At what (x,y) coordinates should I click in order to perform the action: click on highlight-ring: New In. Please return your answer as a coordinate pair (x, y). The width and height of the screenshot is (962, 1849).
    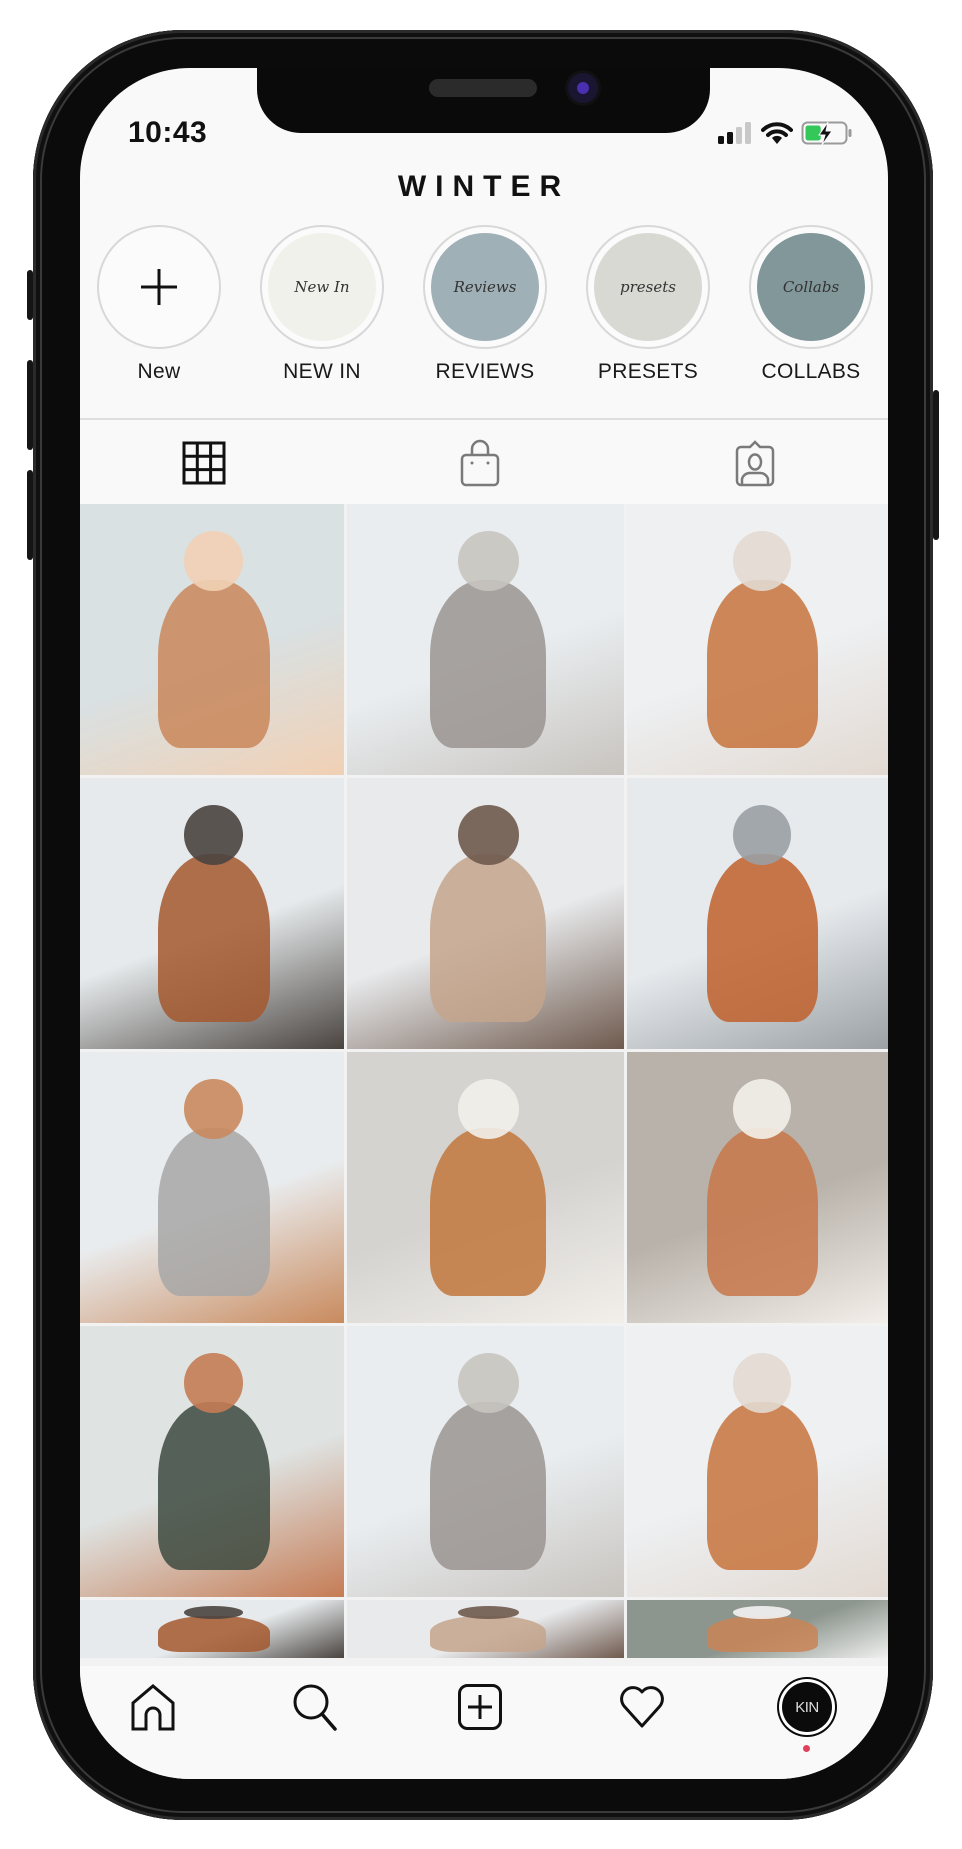
    Looking at the image, I should click on (322, 287).